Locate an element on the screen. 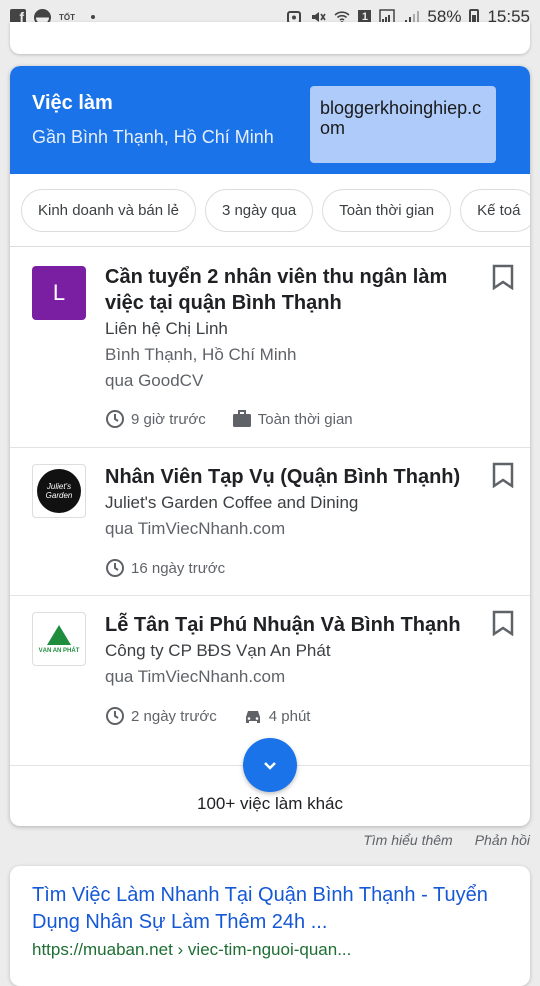 This screenshot has height=986, width=540. posted-time: 9 giờ trước is located at coordinates (168, 419).